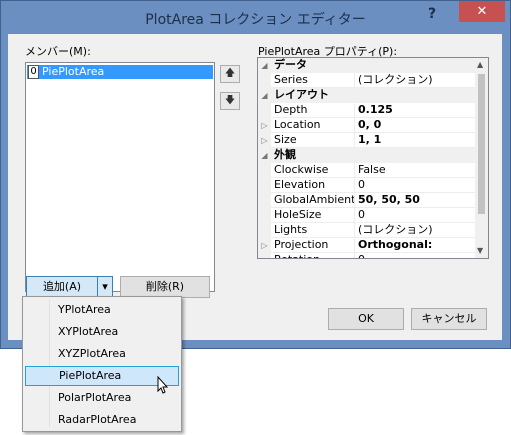 This screenshot has width=511, height=435. Describe the element at coordinates (255, 17) in the screenshot. I see `title-bar: PlotArea コレクション エディター ? ✕` at that location.